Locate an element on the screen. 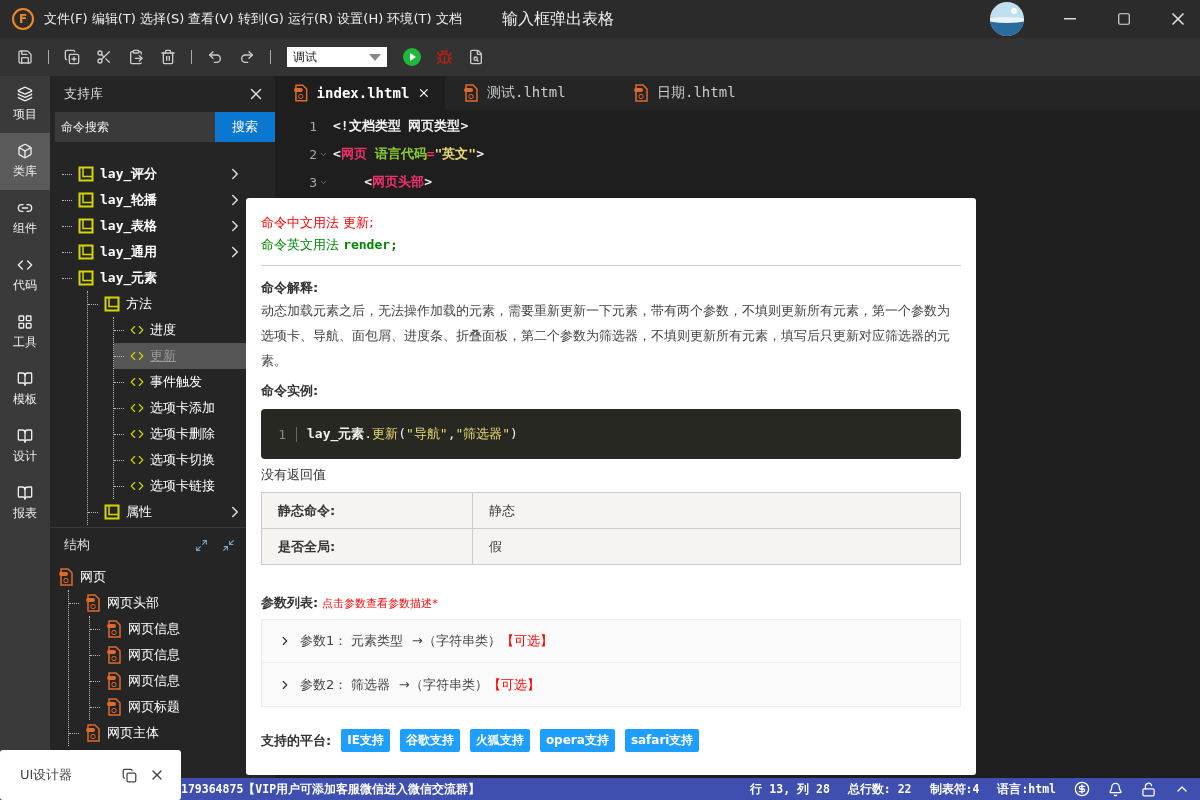 This screenshot has width=1200, height=800. panel-title: 支持库 is located at coordinates (83, 94).